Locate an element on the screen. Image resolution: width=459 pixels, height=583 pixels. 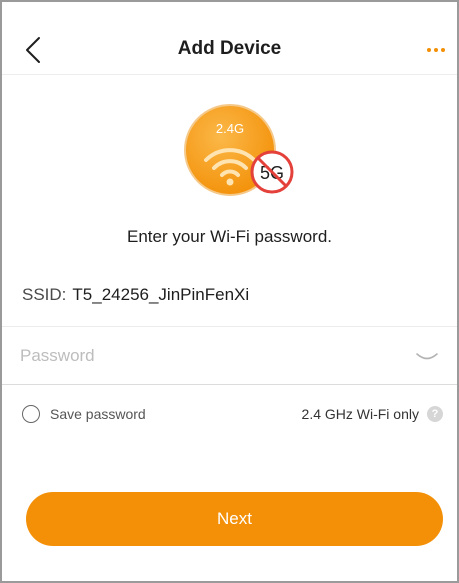
header-divider is located at coordinates (229, 74).